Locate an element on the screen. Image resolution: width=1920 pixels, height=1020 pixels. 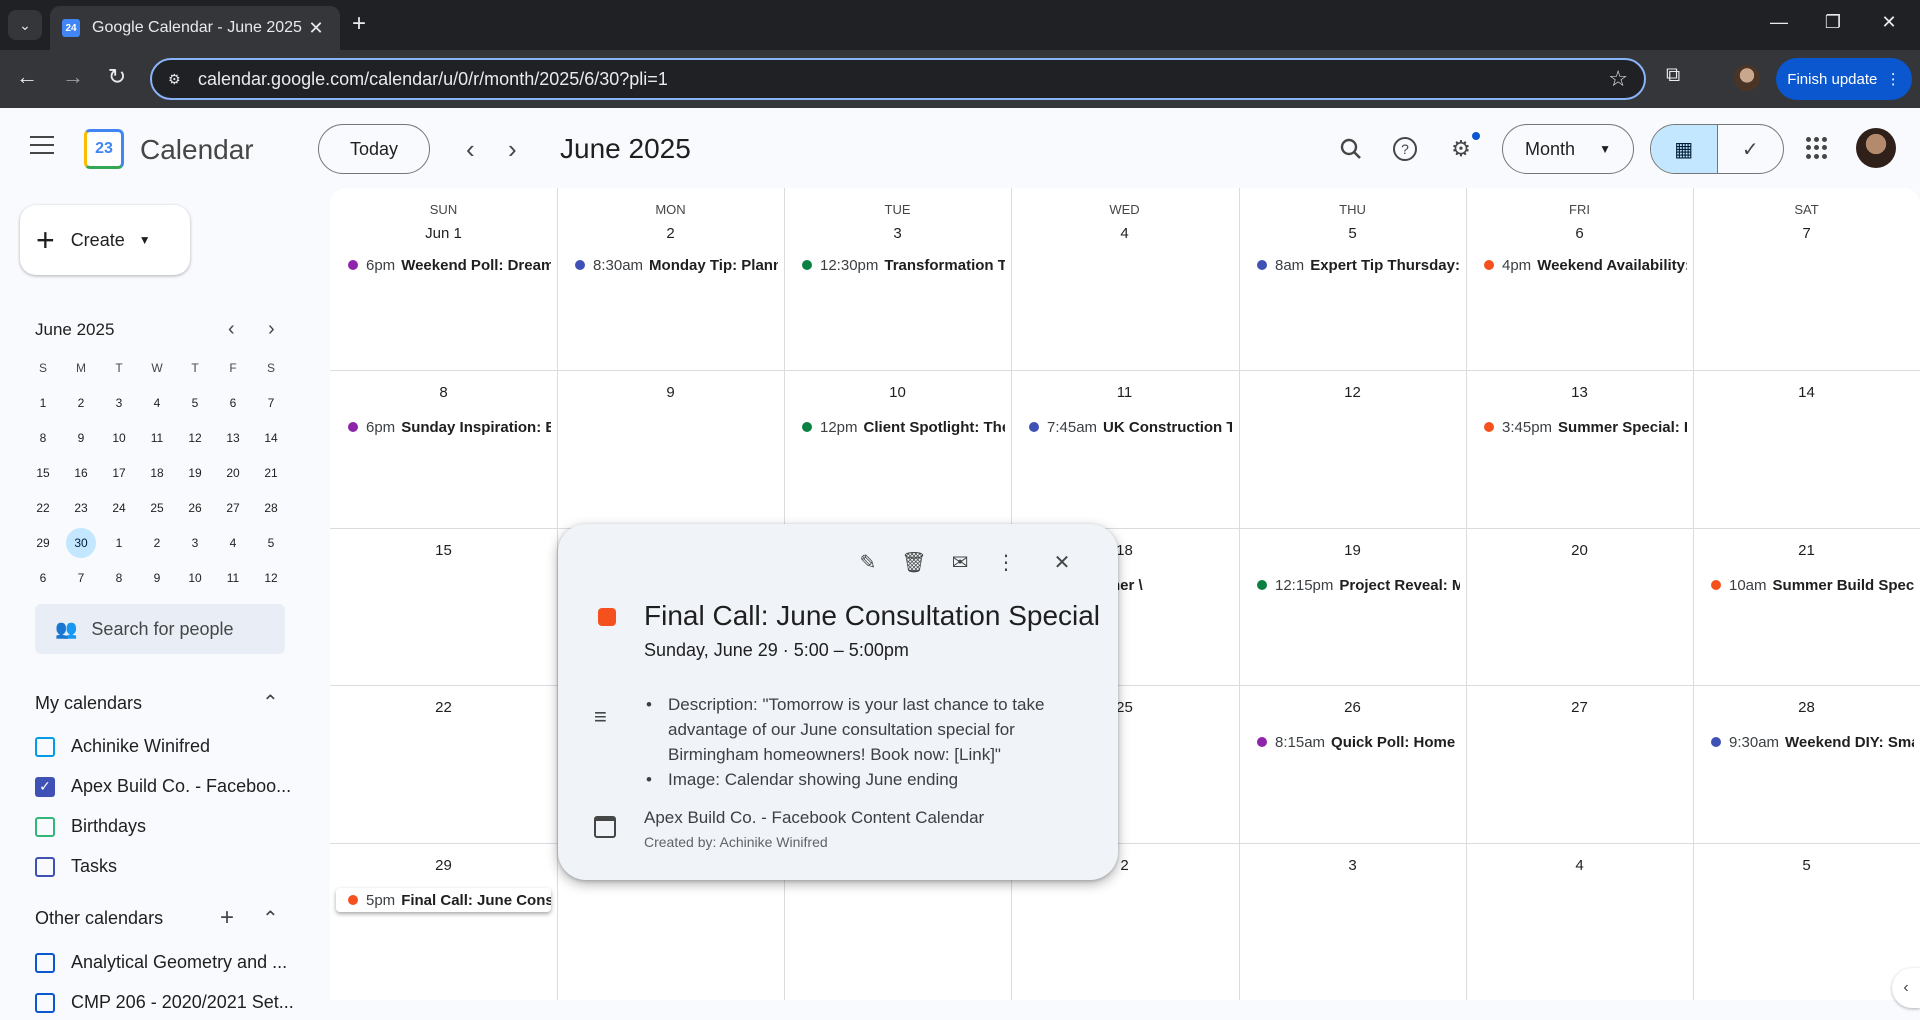
search-people-input: 👥 Search for people is located at coordinates (160, 629).